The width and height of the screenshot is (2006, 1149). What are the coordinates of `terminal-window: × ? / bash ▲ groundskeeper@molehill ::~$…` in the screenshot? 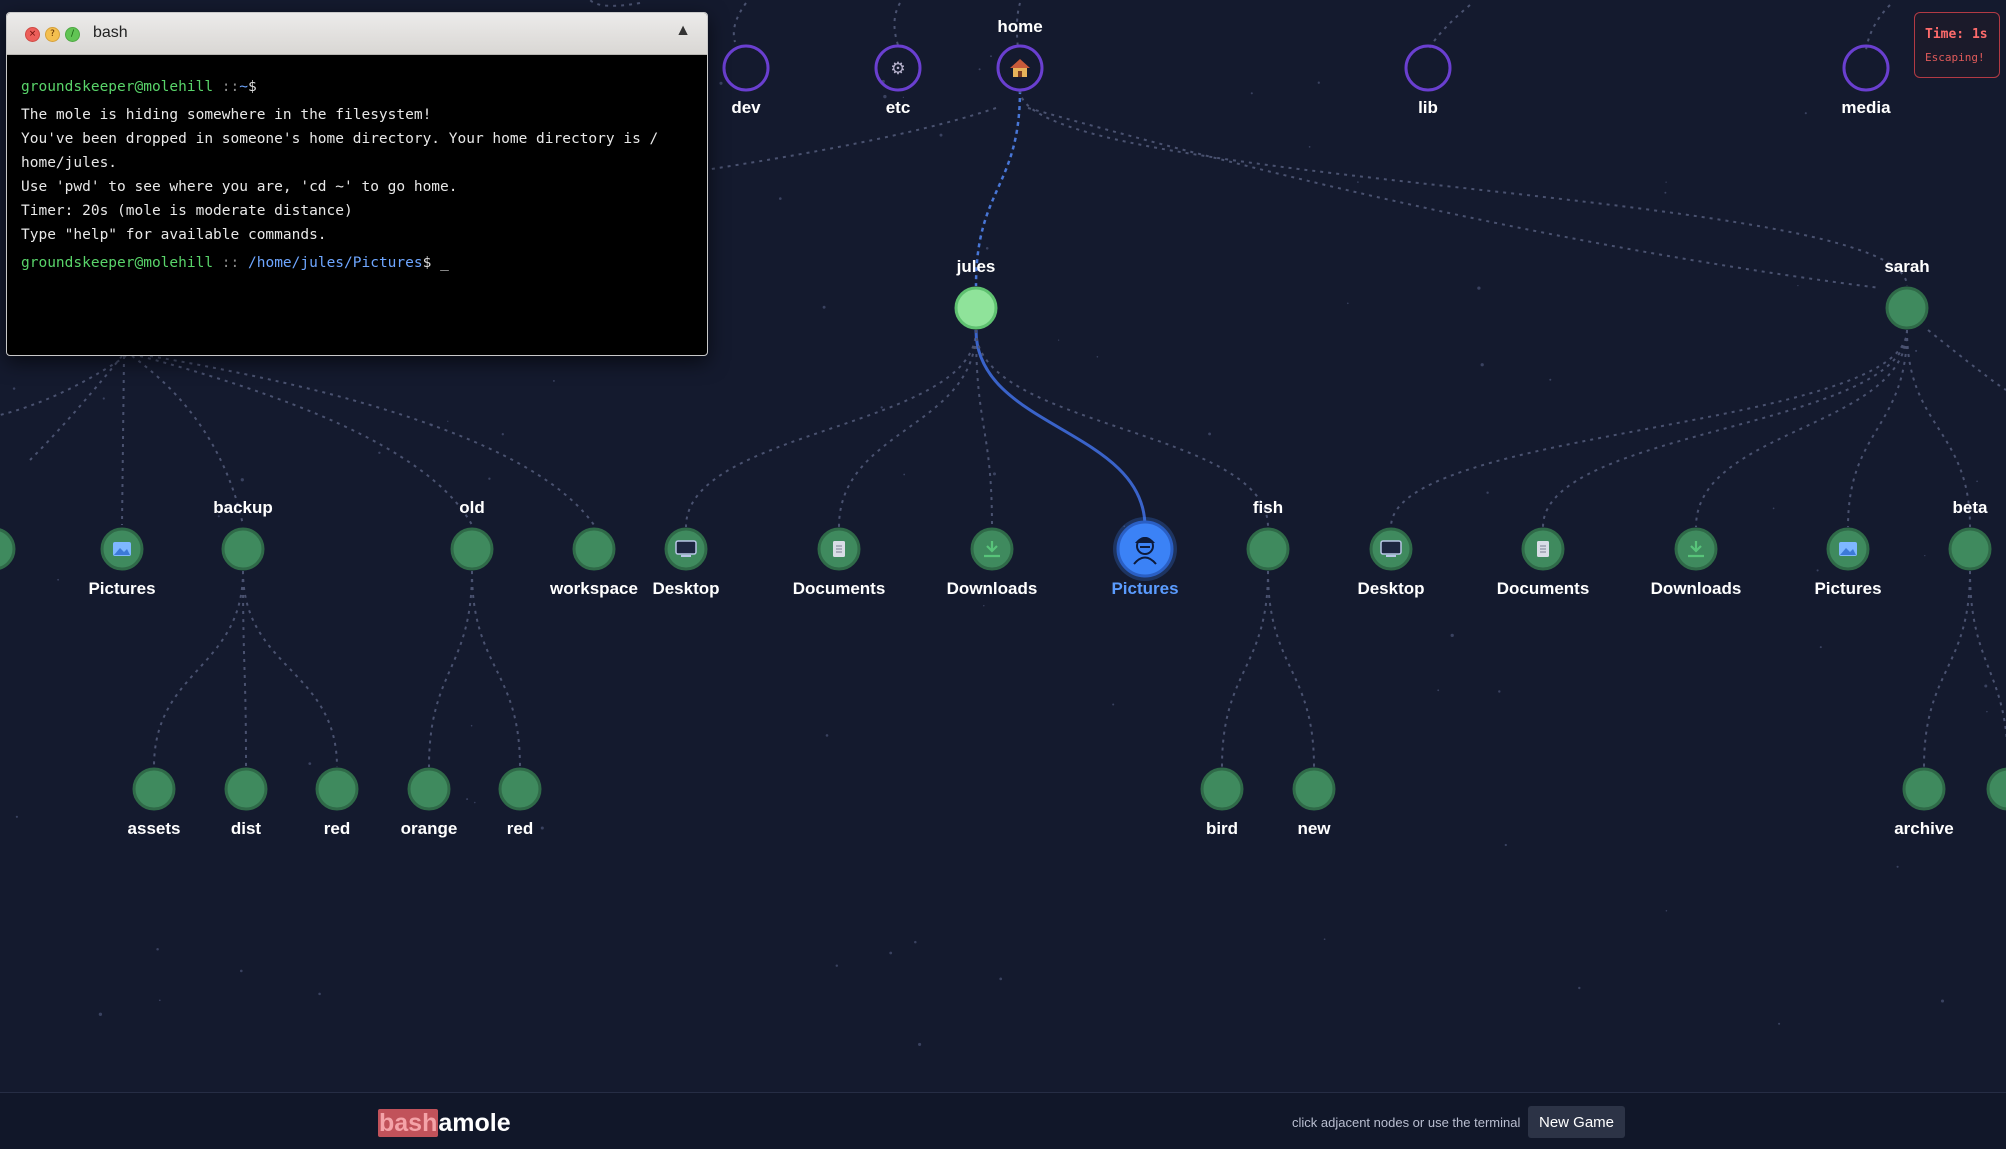 It's located at (357, 184).